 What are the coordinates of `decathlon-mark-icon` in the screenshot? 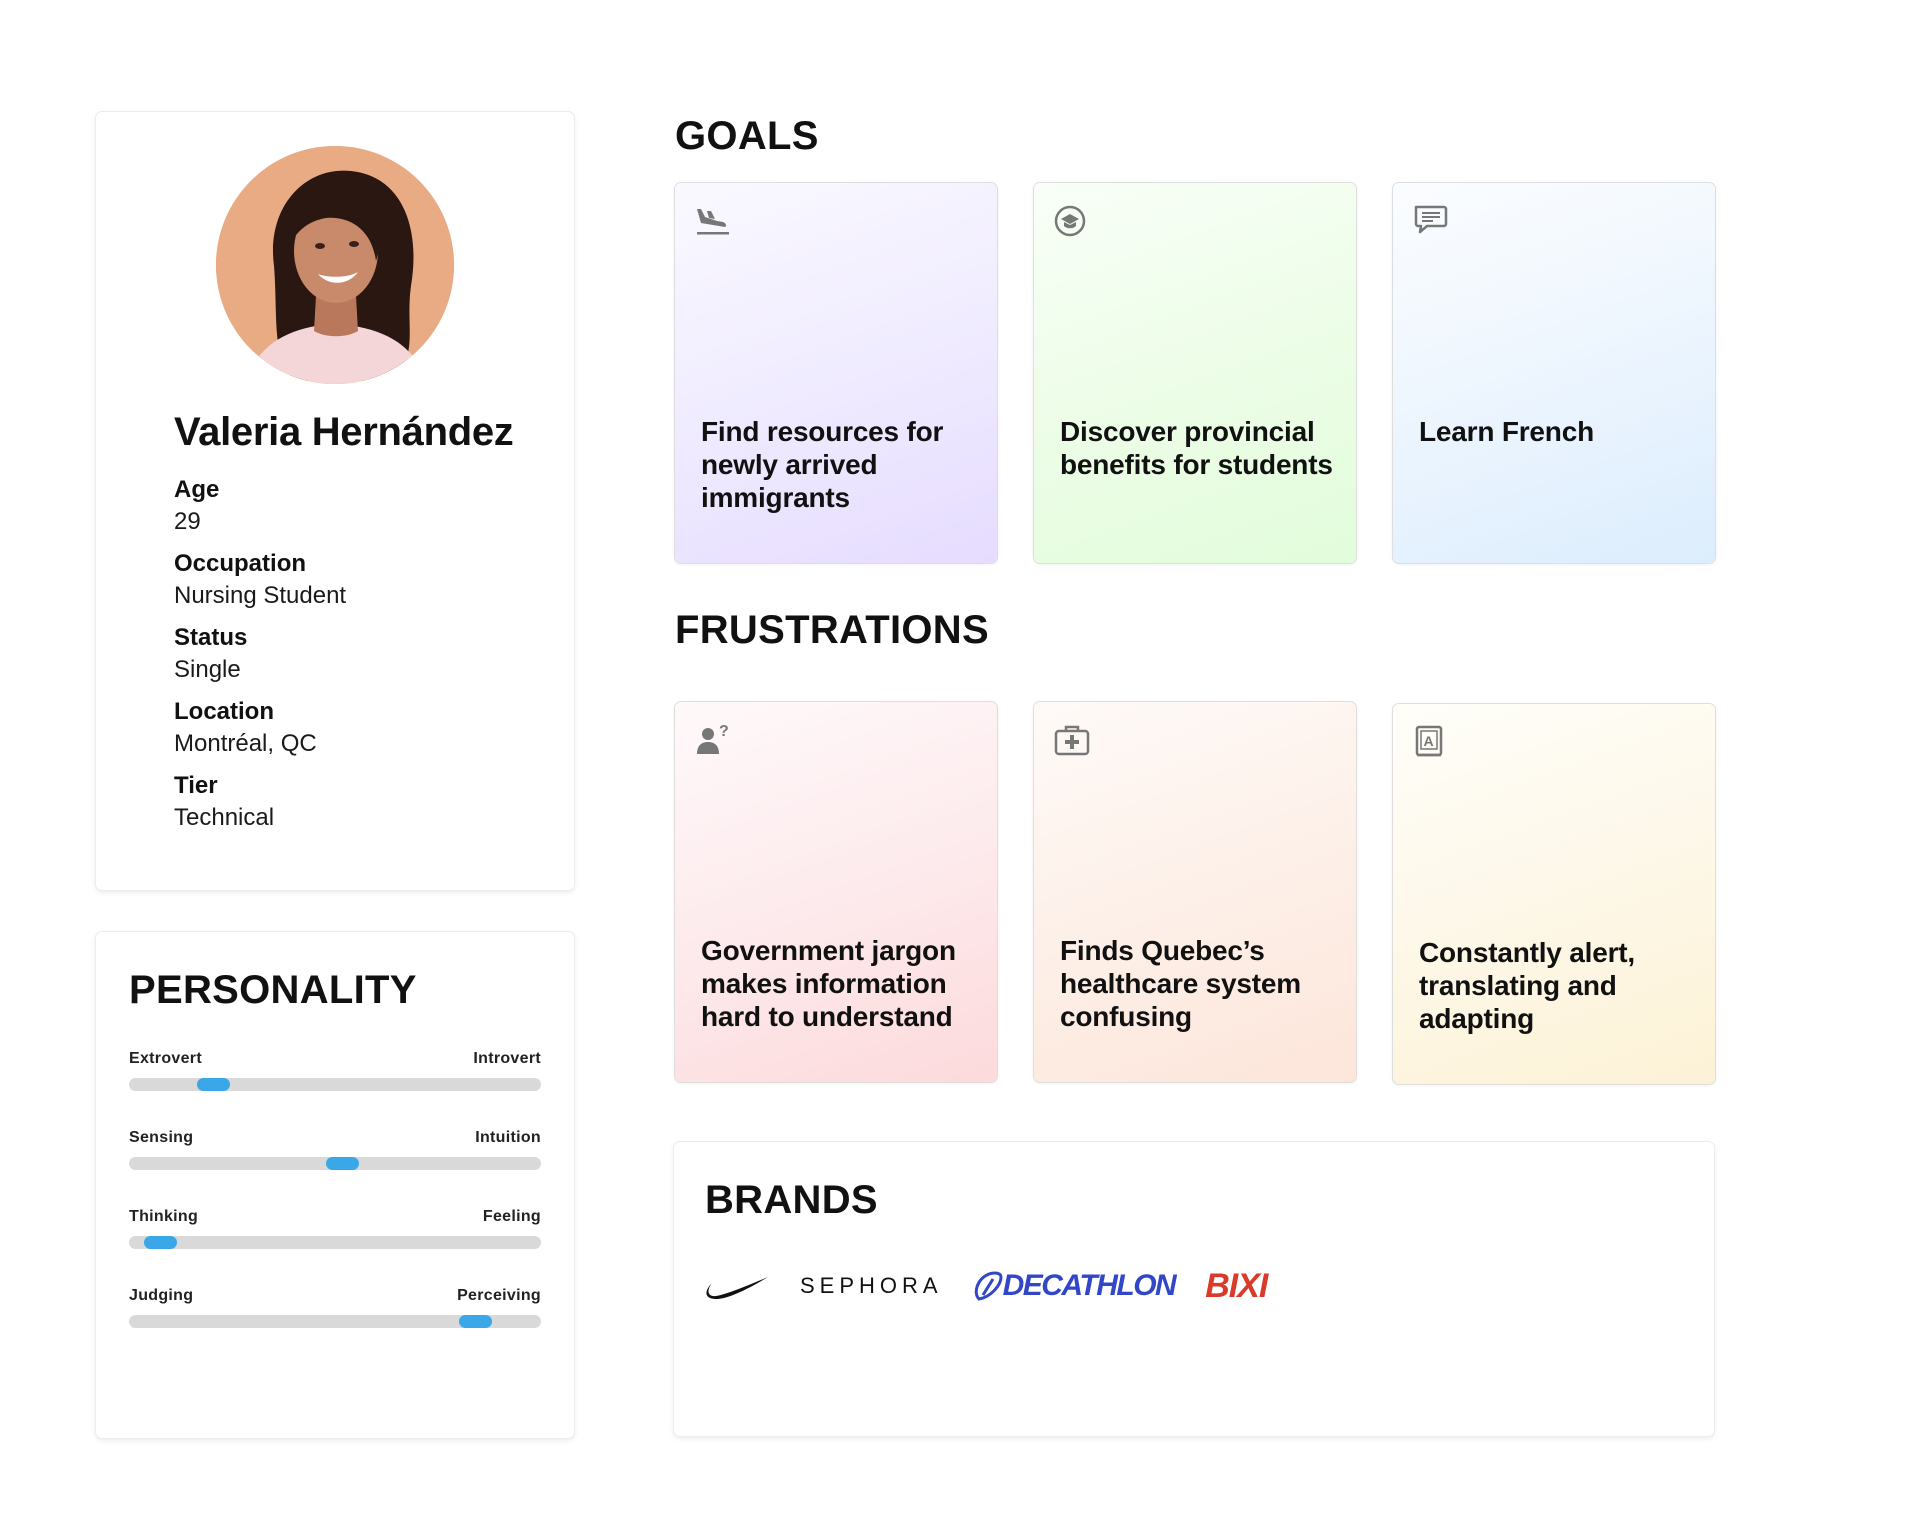 It's located at (988, 1286).